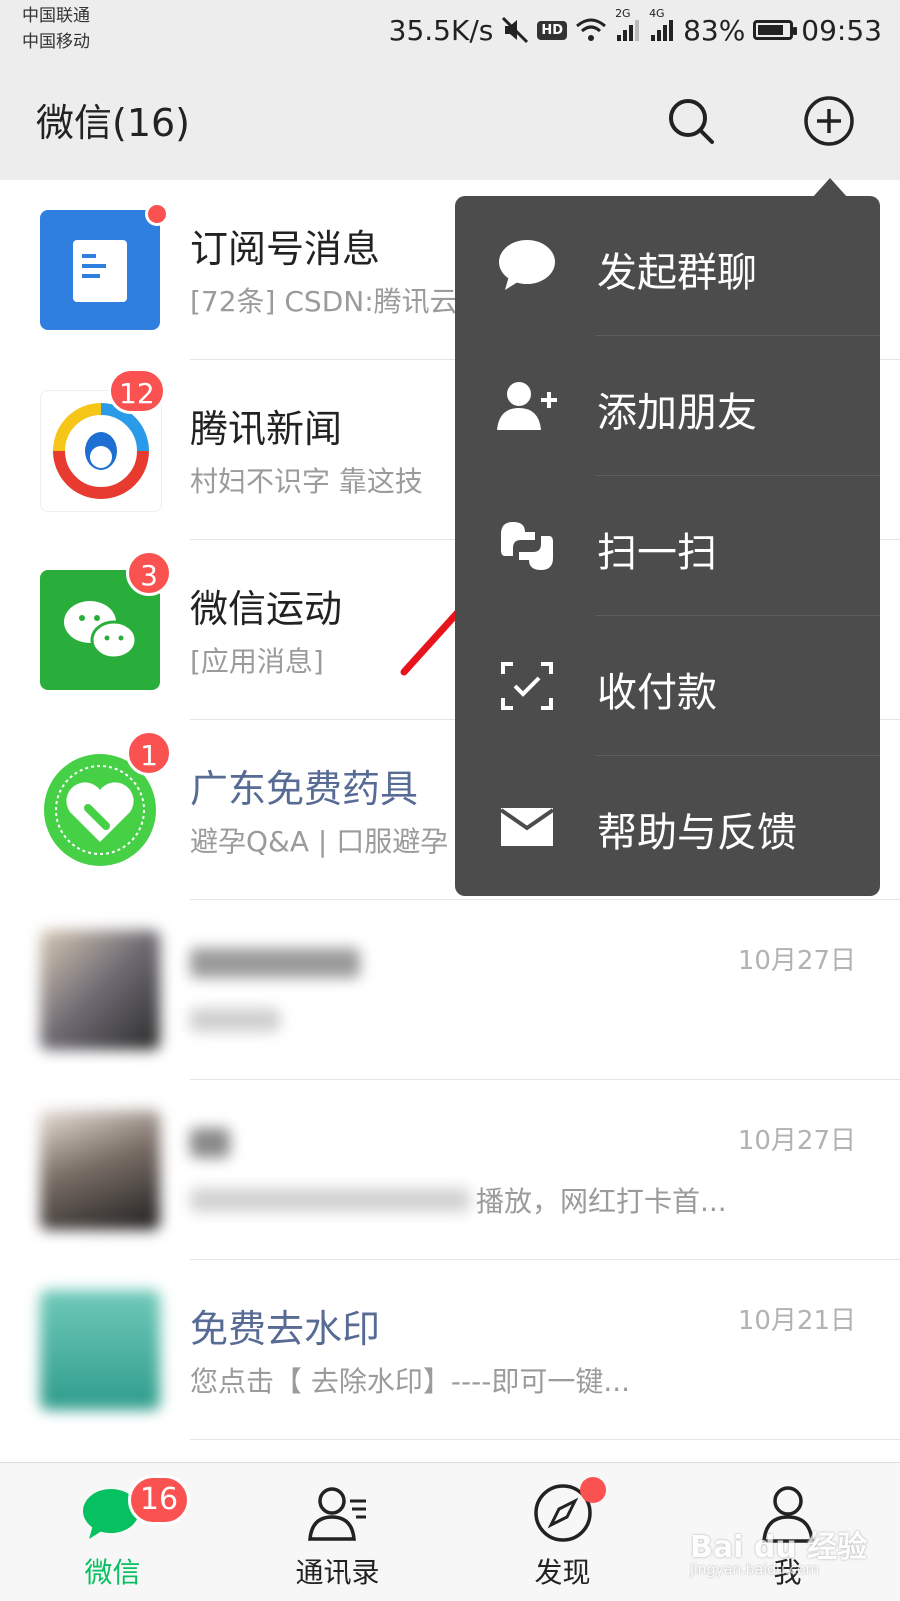 The width and height of the screenshot is (900, 1601). Describe the element at coordinates (157, 214) in the screenshot. I see `unread-dot` at that location.